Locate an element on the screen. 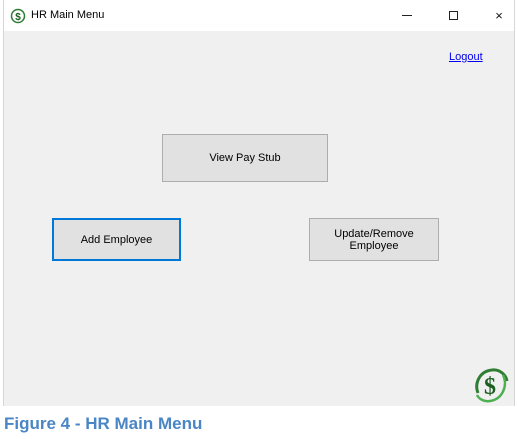 The height and width of the screenshot is (439, 517). add-employee-button: Add Employee is located at coordinates (116, 239).